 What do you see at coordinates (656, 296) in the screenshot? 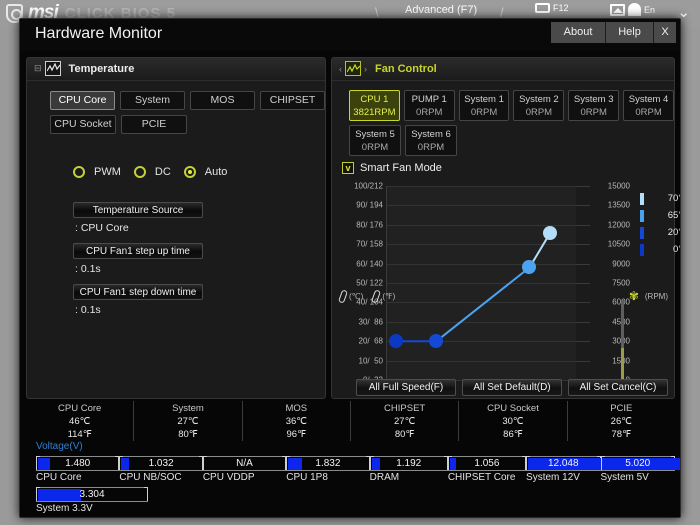
I see `rpm-unit-label: (RPM)` at bounding box center [656, 296].